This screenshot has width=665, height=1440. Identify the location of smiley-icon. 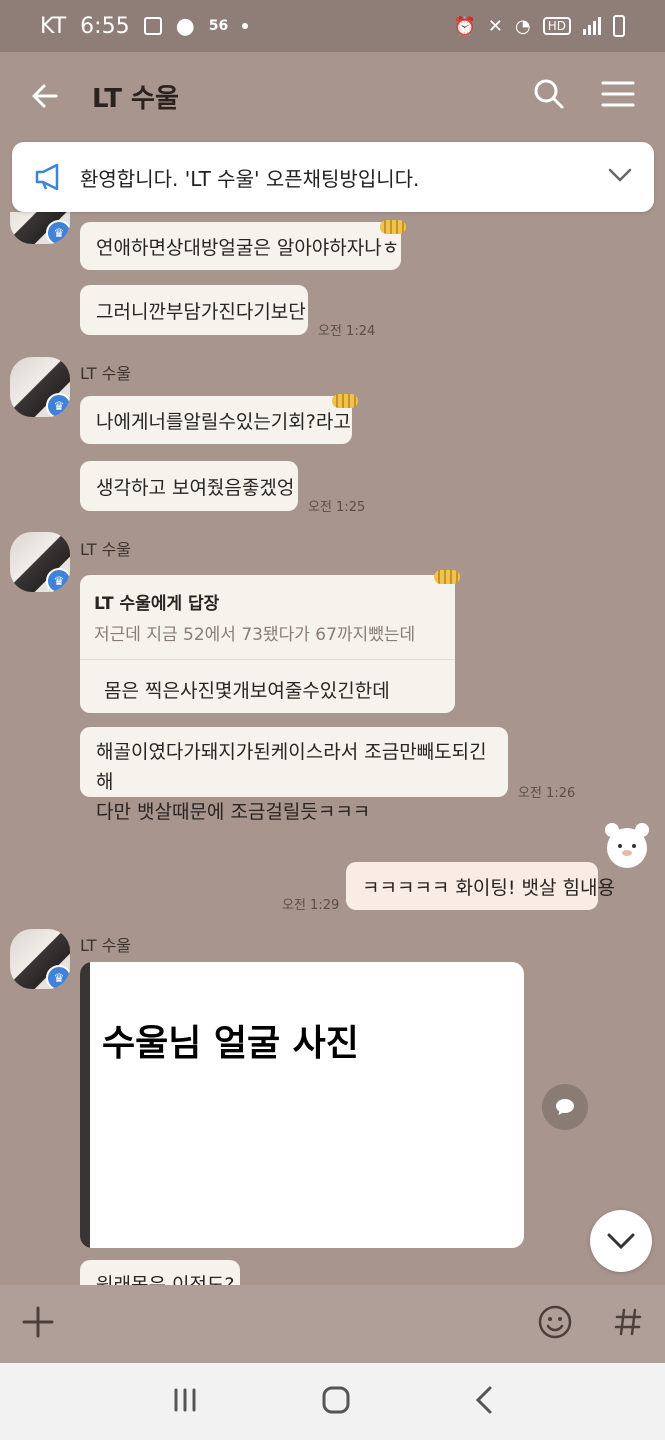
(555, 1322).